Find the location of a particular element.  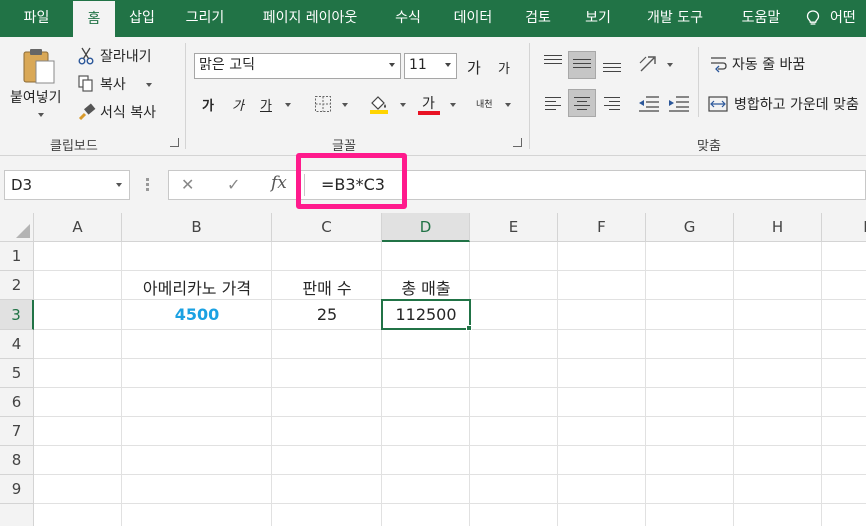

align-left-icon is located at coordinates (553, 103).